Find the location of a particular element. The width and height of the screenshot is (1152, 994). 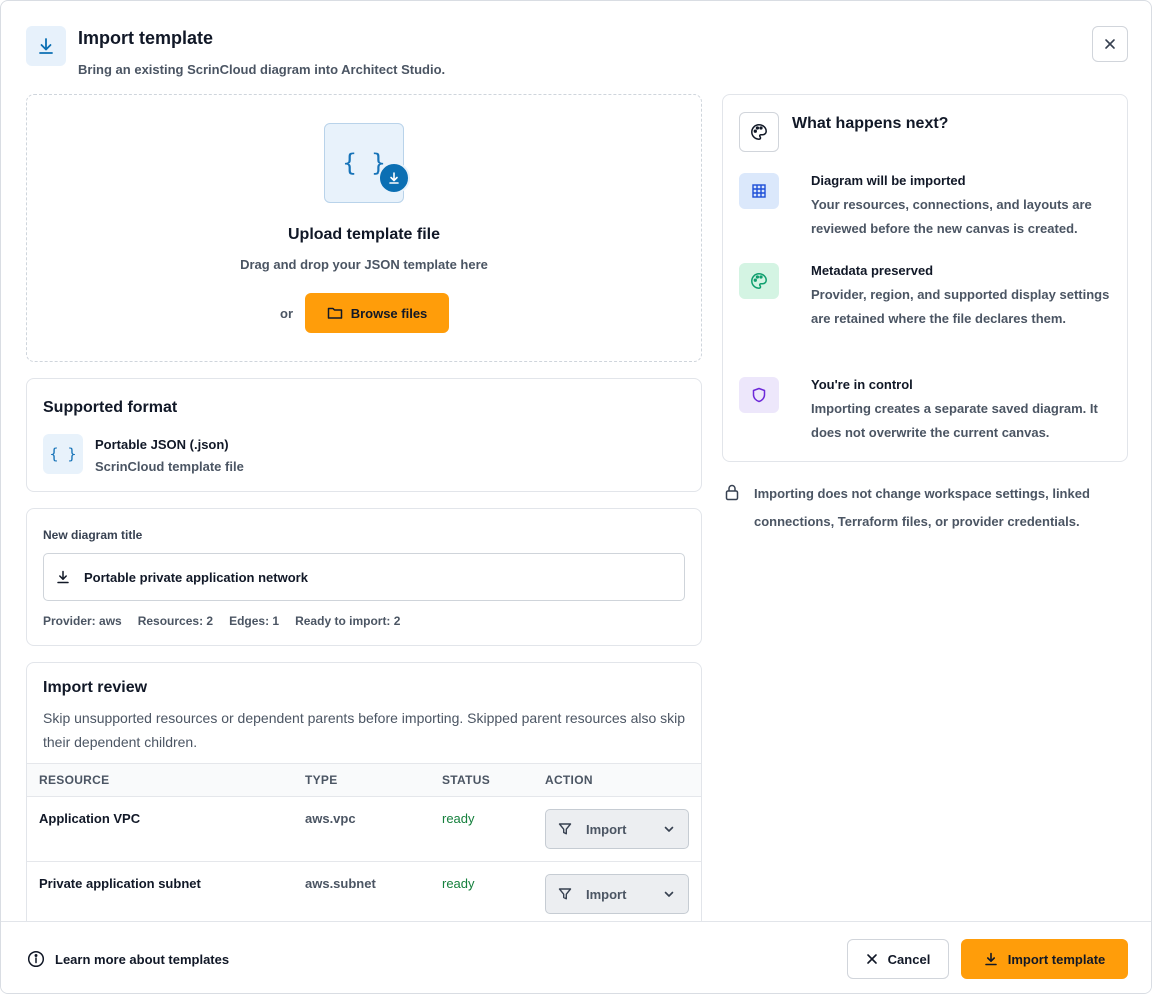

json-format-icon-glyph: { } is located at coordinates (63, 454).